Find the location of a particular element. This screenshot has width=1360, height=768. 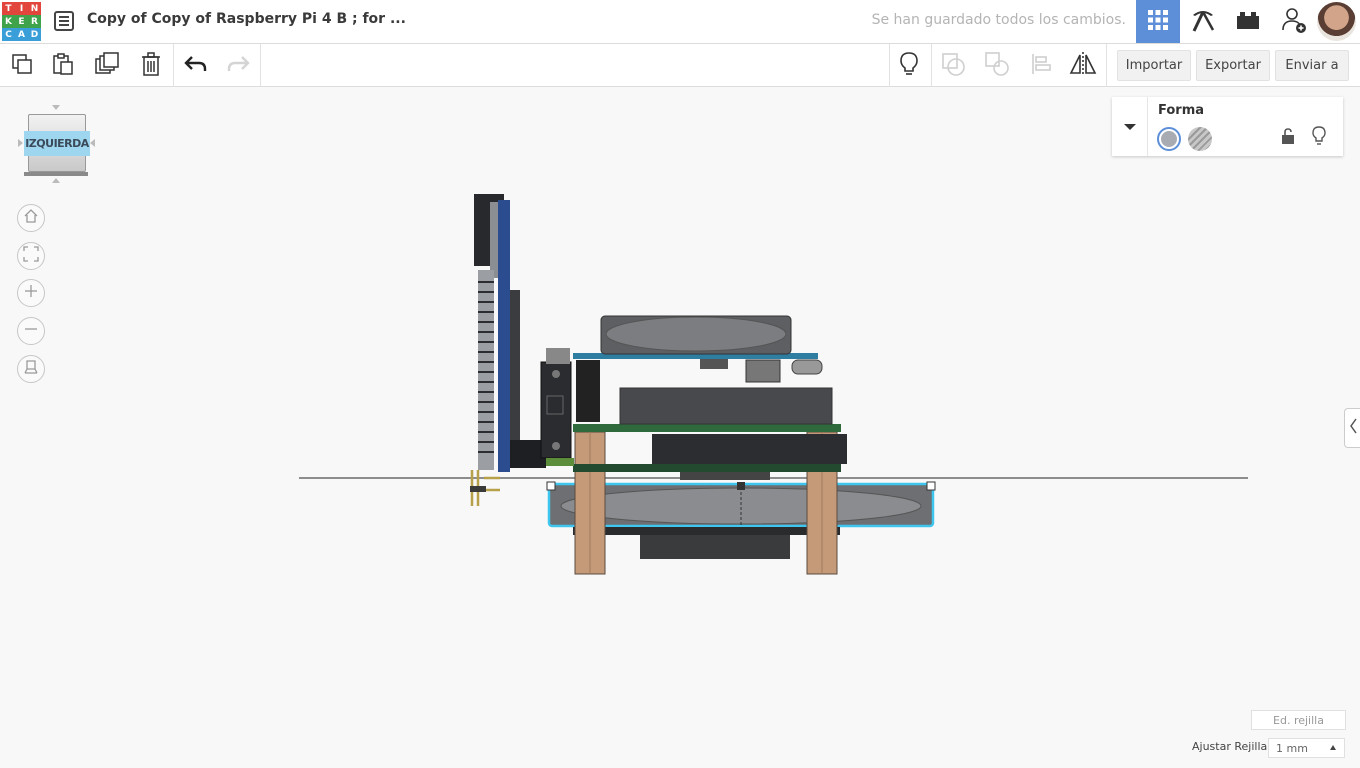

minus-icon is located at coordinates (31, 331).